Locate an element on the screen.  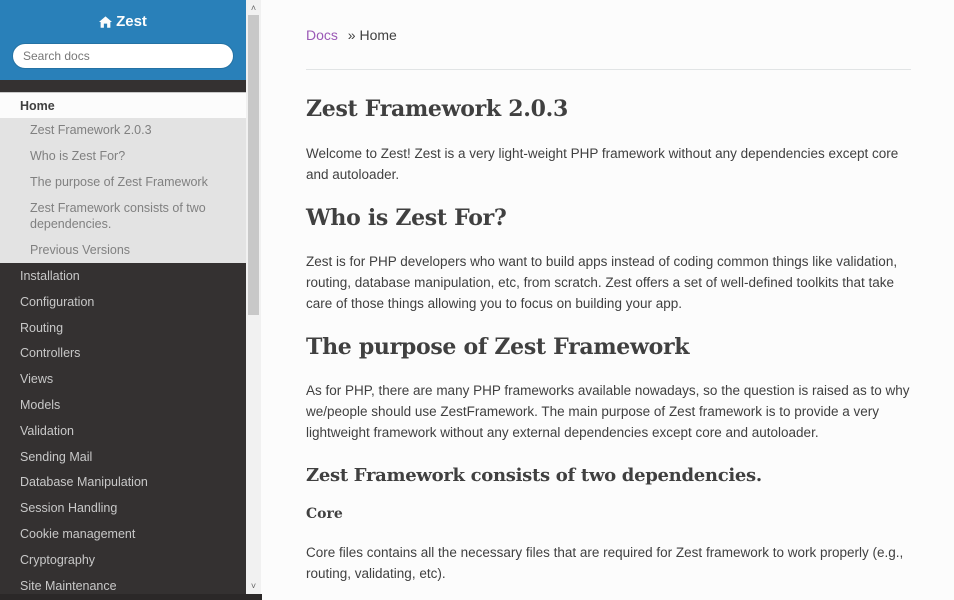
sidebar-item-models: Models is located at coordinates (123, 405).